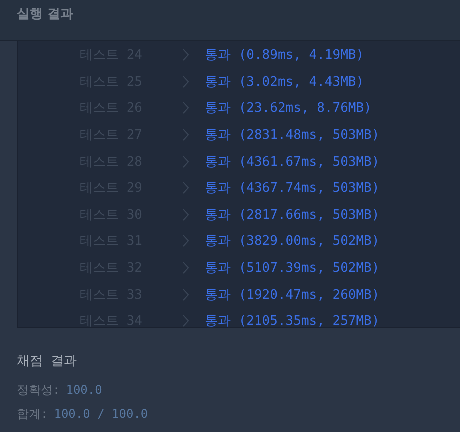 This screenshot has height=432, width=460. I want to click on test-result: 통과 (1920.47ms, 260MB), so click(292, 295).